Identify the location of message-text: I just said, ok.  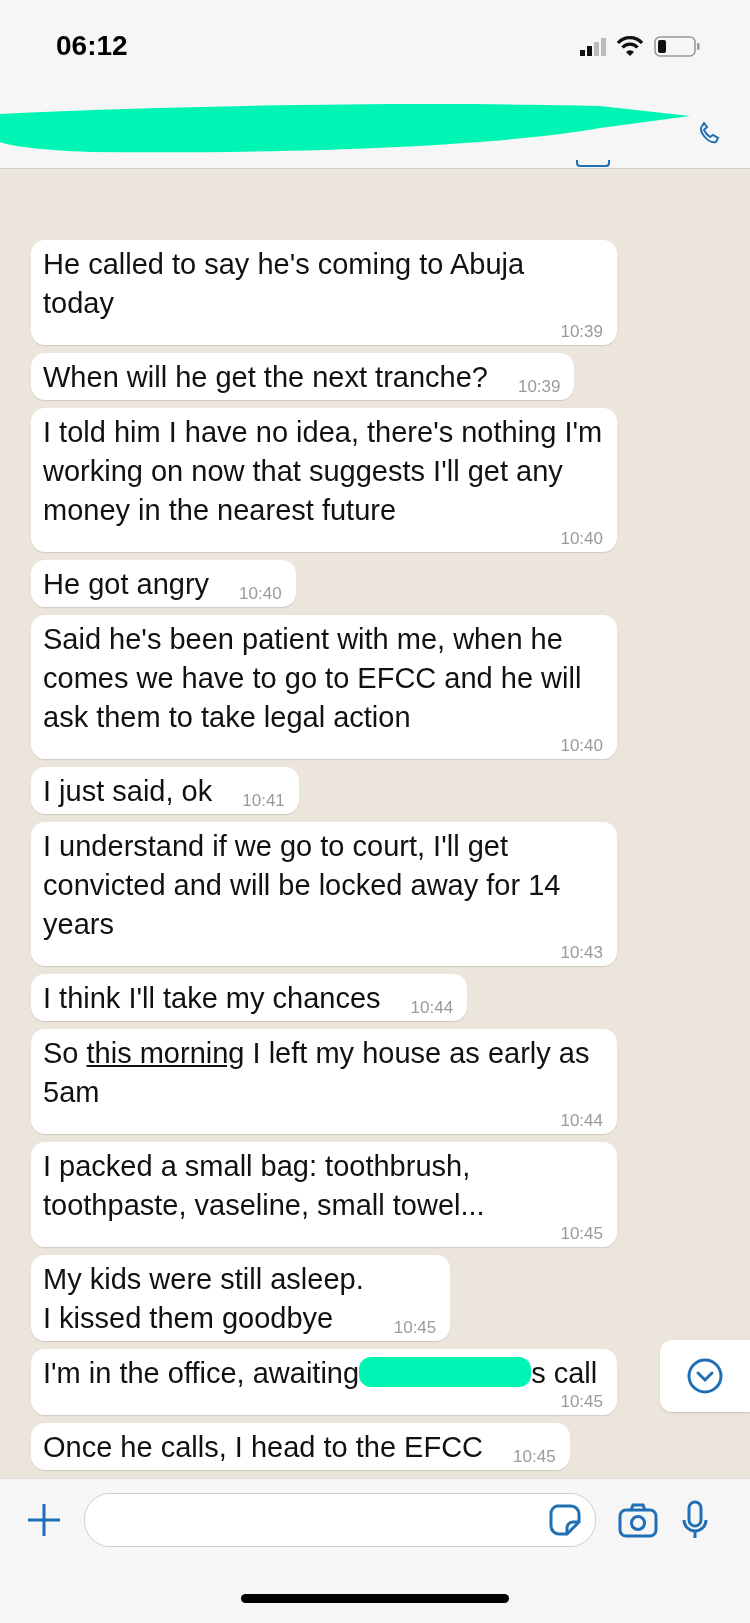
(128, 791).